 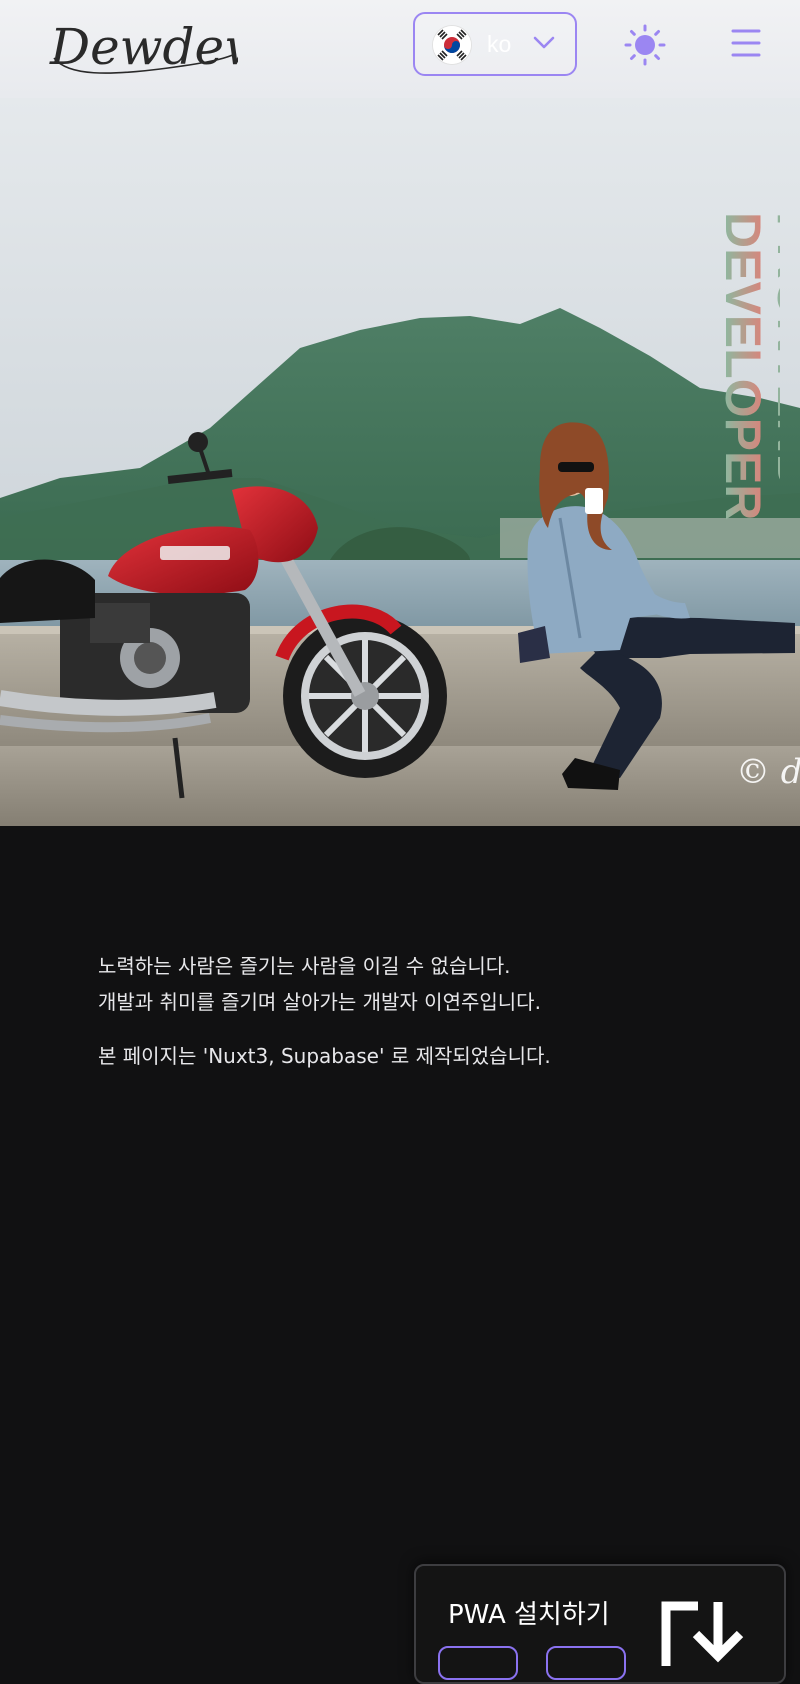 I want to click on intro-line-1: 노력하는 사람은 즐기는 사람을 이길 수 없습니다., so click(x=304, y=966).